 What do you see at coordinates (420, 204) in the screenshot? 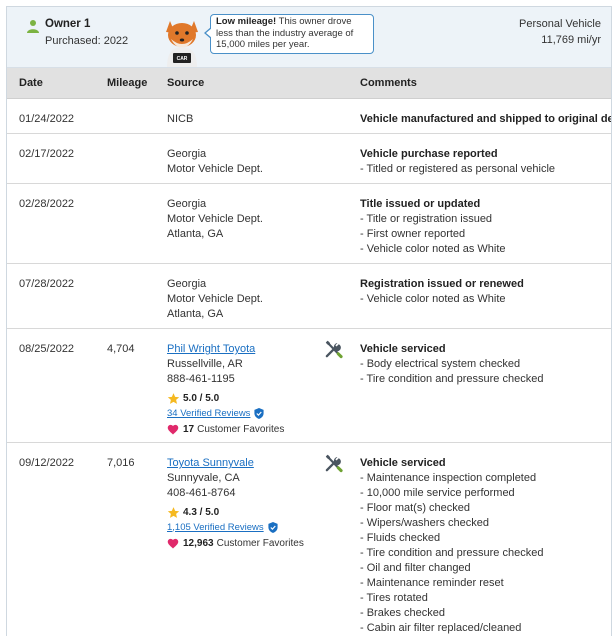
I see `comment-title: Title issued or updated` at bounding box center [420, 204].